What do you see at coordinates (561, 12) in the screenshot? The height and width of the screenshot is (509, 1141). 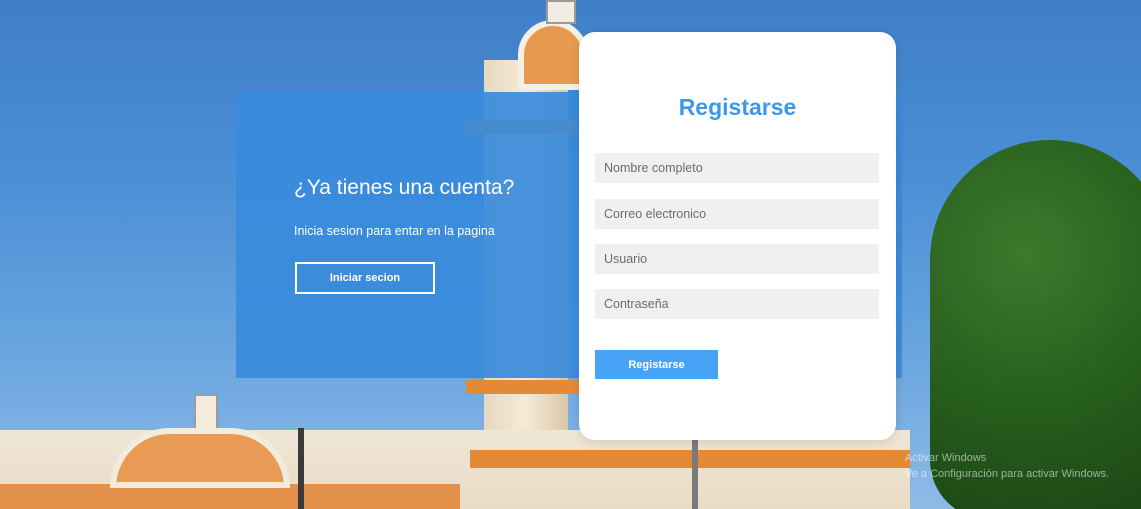 I see `tower-lantern` at bounding box center [561, 12].